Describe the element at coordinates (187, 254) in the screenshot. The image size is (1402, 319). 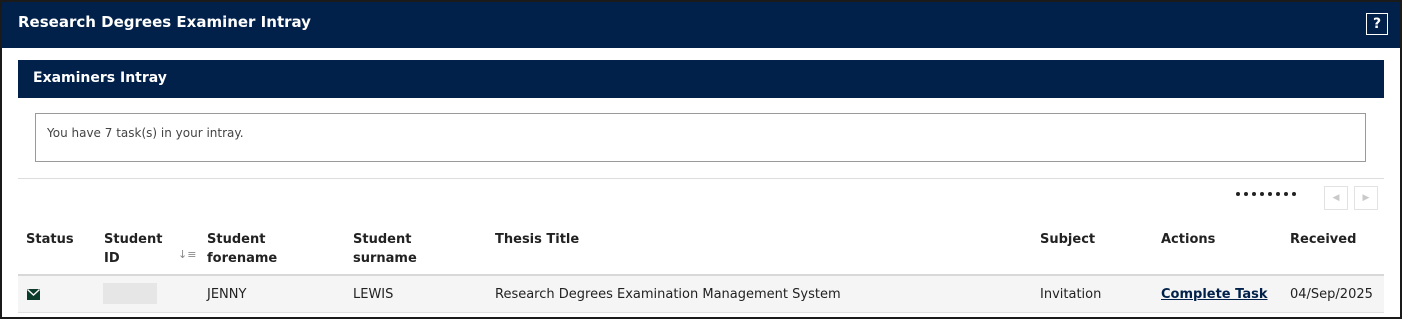
I see `sort-descending-icon: ↓≡` at that location.